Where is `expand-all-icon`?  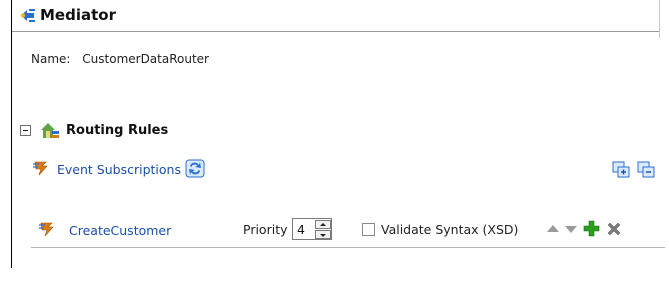
expand-all-icon is located at coordinates (621, 169).